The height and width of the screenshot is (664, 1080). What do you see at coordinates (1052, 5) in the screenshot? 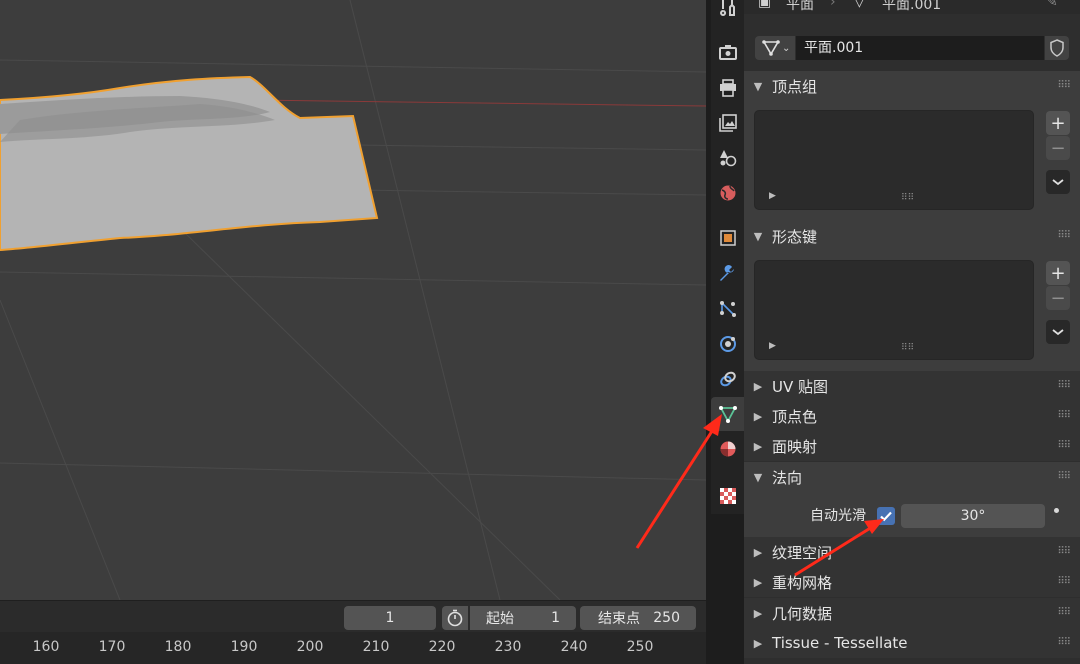
I see `pin-icon: ✎` at bounding box center [1052, 5].